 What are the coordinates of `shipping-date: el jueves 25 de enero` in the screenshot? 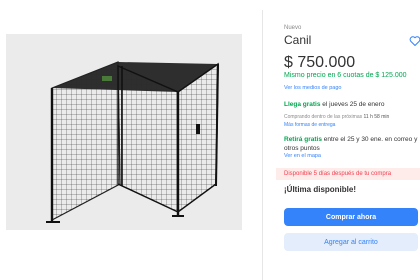 It's located at (352, 104).